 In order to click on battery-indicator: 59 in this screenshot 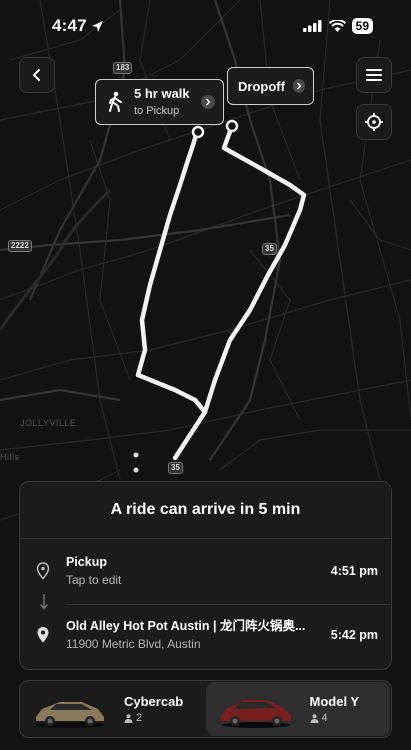, I will do `click(362, 26)`.